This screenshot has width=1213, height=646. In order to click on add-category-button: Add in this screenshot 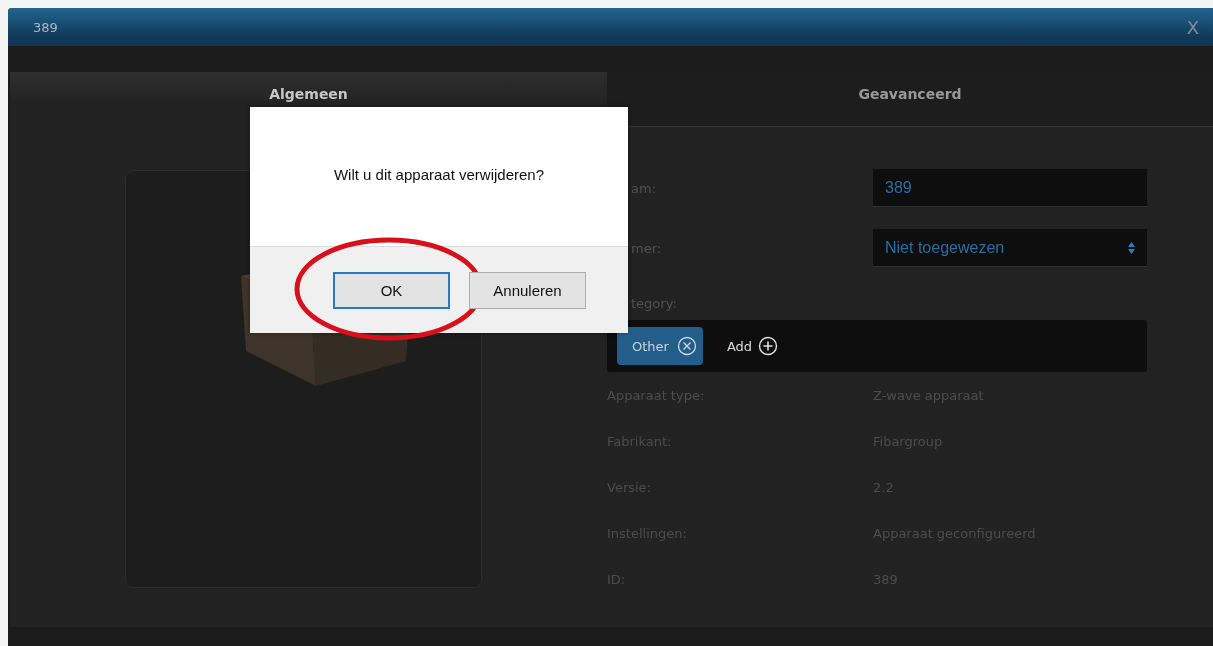, I will do `click(752, 346)`.